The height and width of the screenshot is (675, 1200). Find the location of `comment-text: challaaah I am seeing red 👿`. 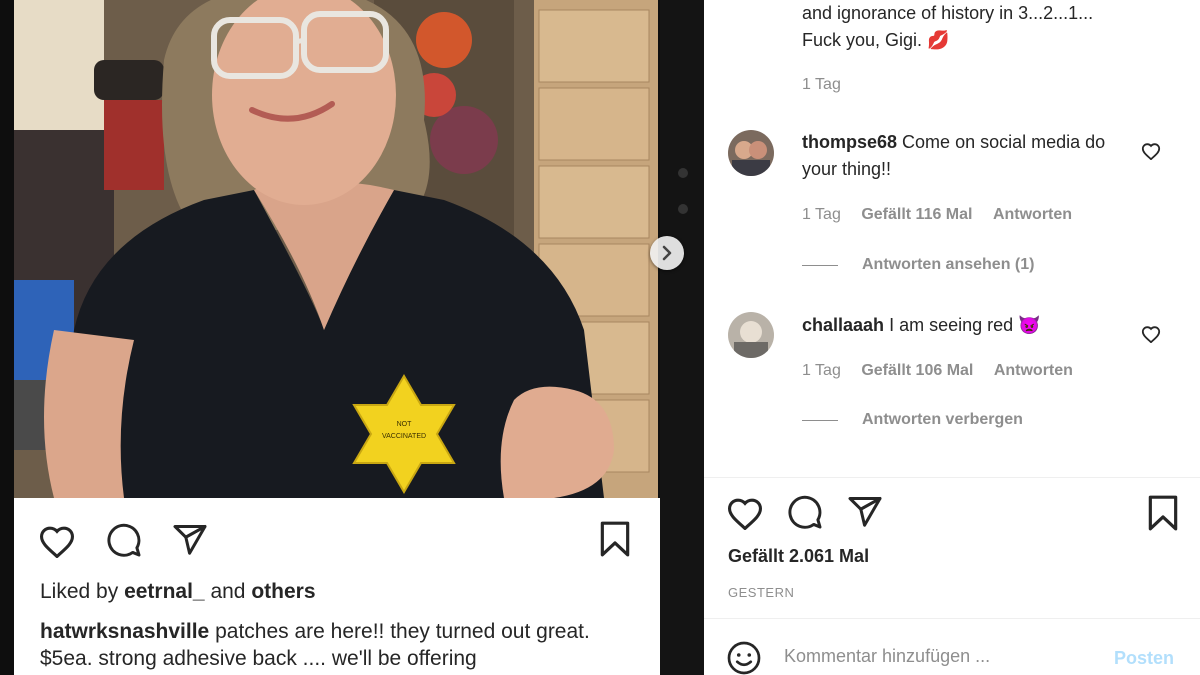

comment-text: challaaah I am seeing red 👿 is located at coordinates (972, 325).